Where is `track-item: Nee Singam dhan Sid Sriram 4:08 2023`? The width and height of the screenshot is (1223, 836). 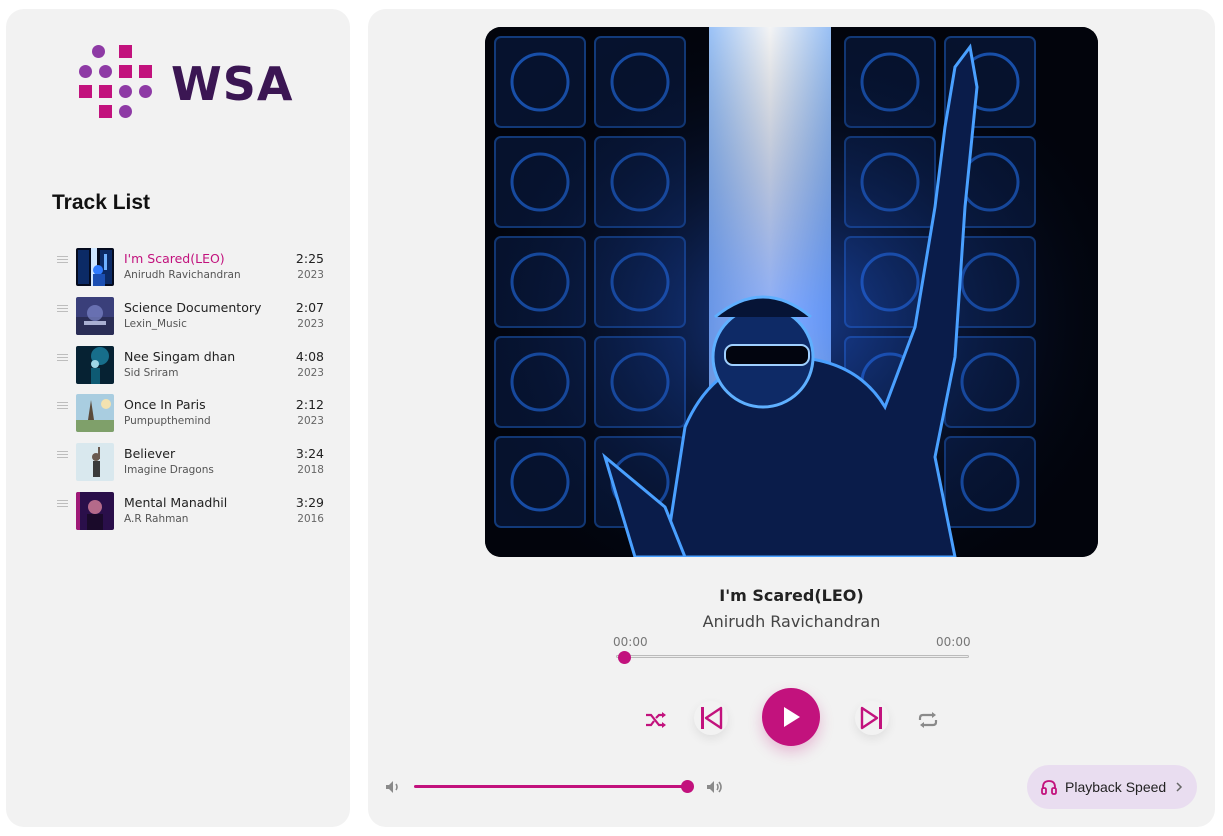 track-item: Nee Singam dhan Sid Sriram 4:08 2023 is located at coordinates (192, 361).